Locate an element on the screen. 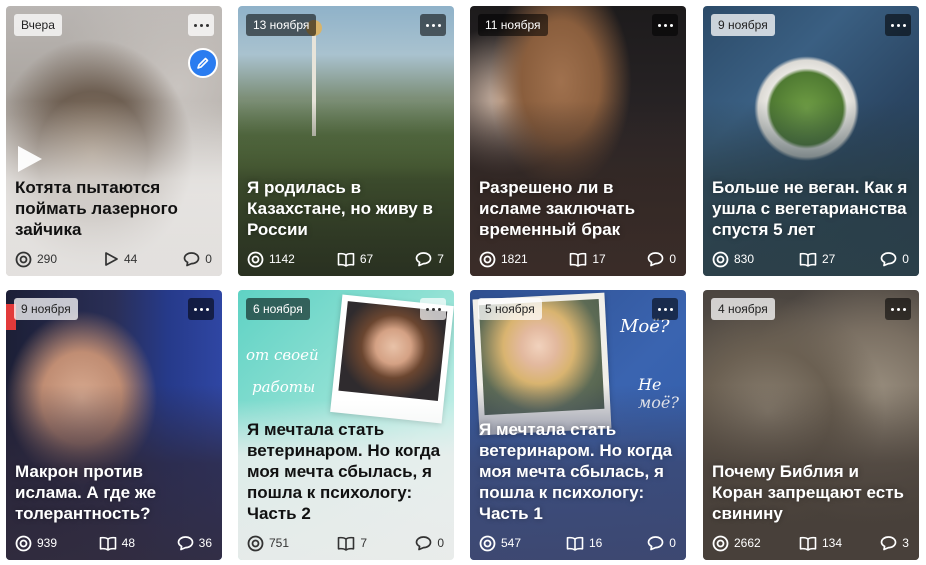  reads-stat: 67 is located at coordinates (355, 259).